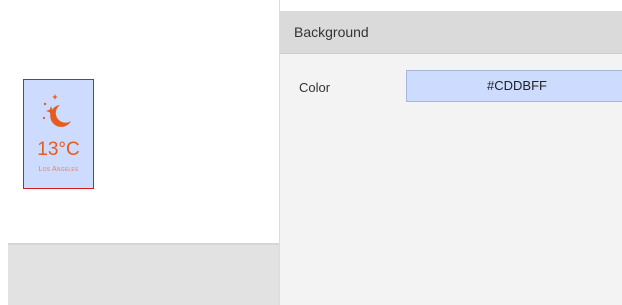 The image size is (622, 305). I want to click on section-title: Background, so click(331, 32).